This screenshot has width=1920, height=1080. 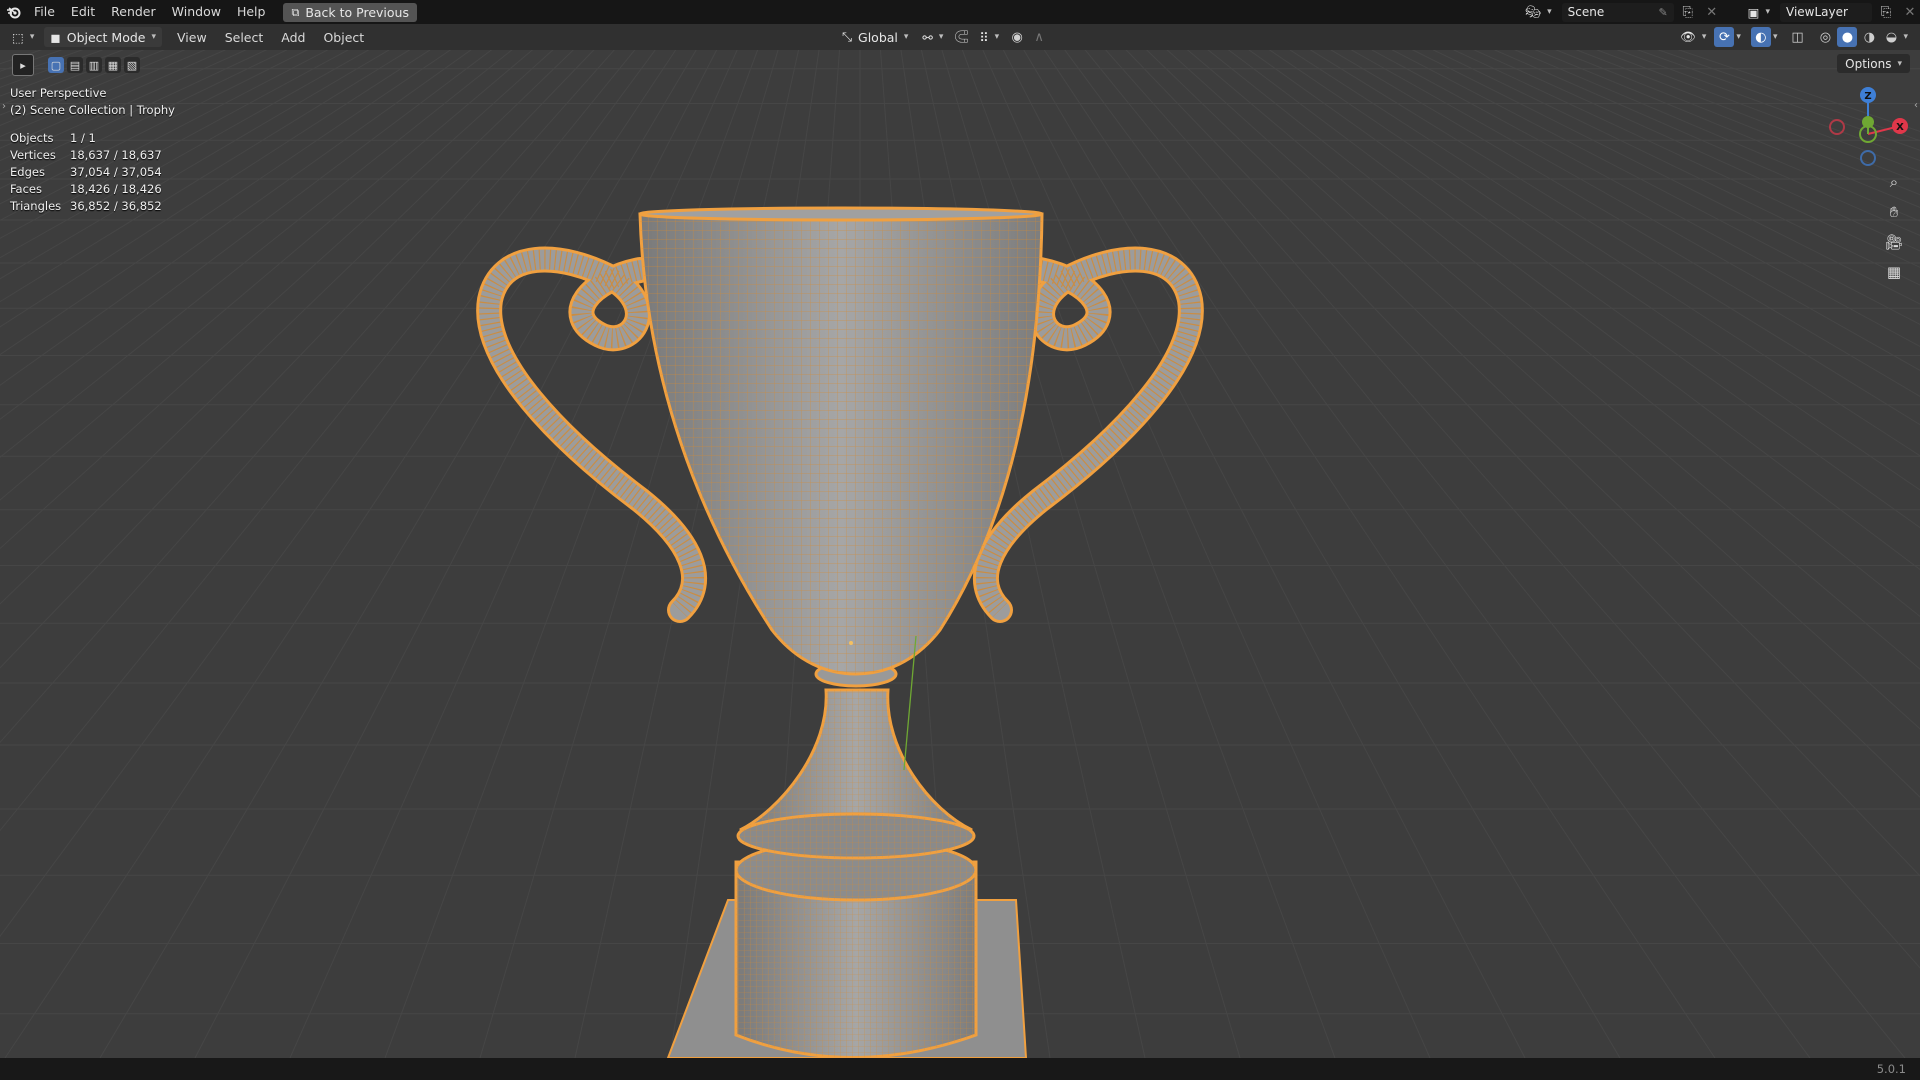 What do you see at coordinates (1905, 37) in the screenshot?
I see `shading-dropdown-chevron-icon: ▾` at bounding box center [1905, 37].